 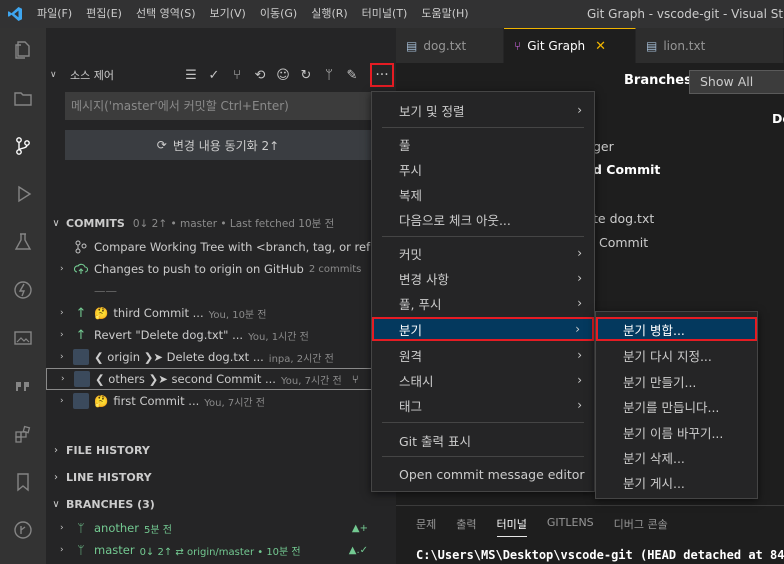 I want to click on menu-run: 실행(R), so click(x=329, y=14).